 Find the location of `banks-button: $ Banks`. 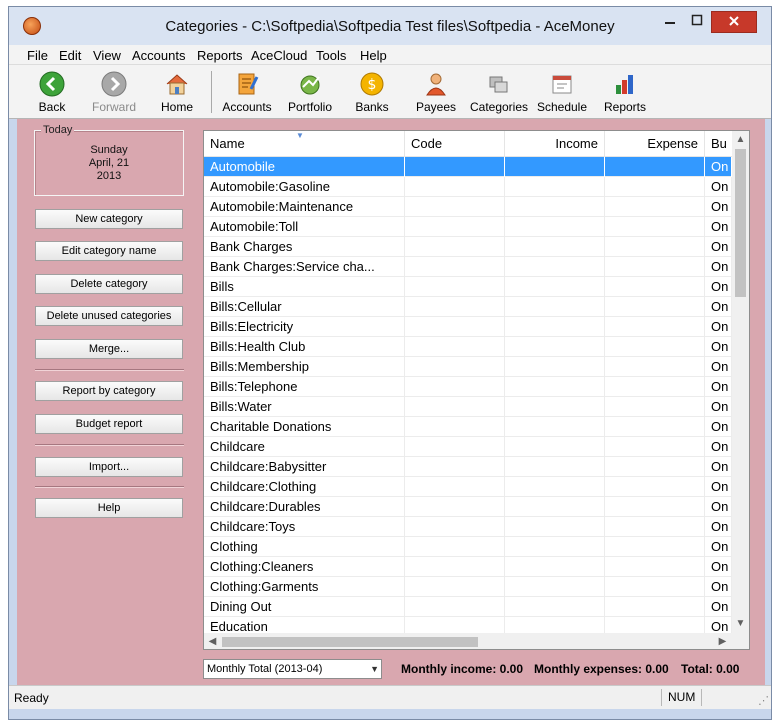

banks-button: $ Banks is located at coordinates (372, 91).